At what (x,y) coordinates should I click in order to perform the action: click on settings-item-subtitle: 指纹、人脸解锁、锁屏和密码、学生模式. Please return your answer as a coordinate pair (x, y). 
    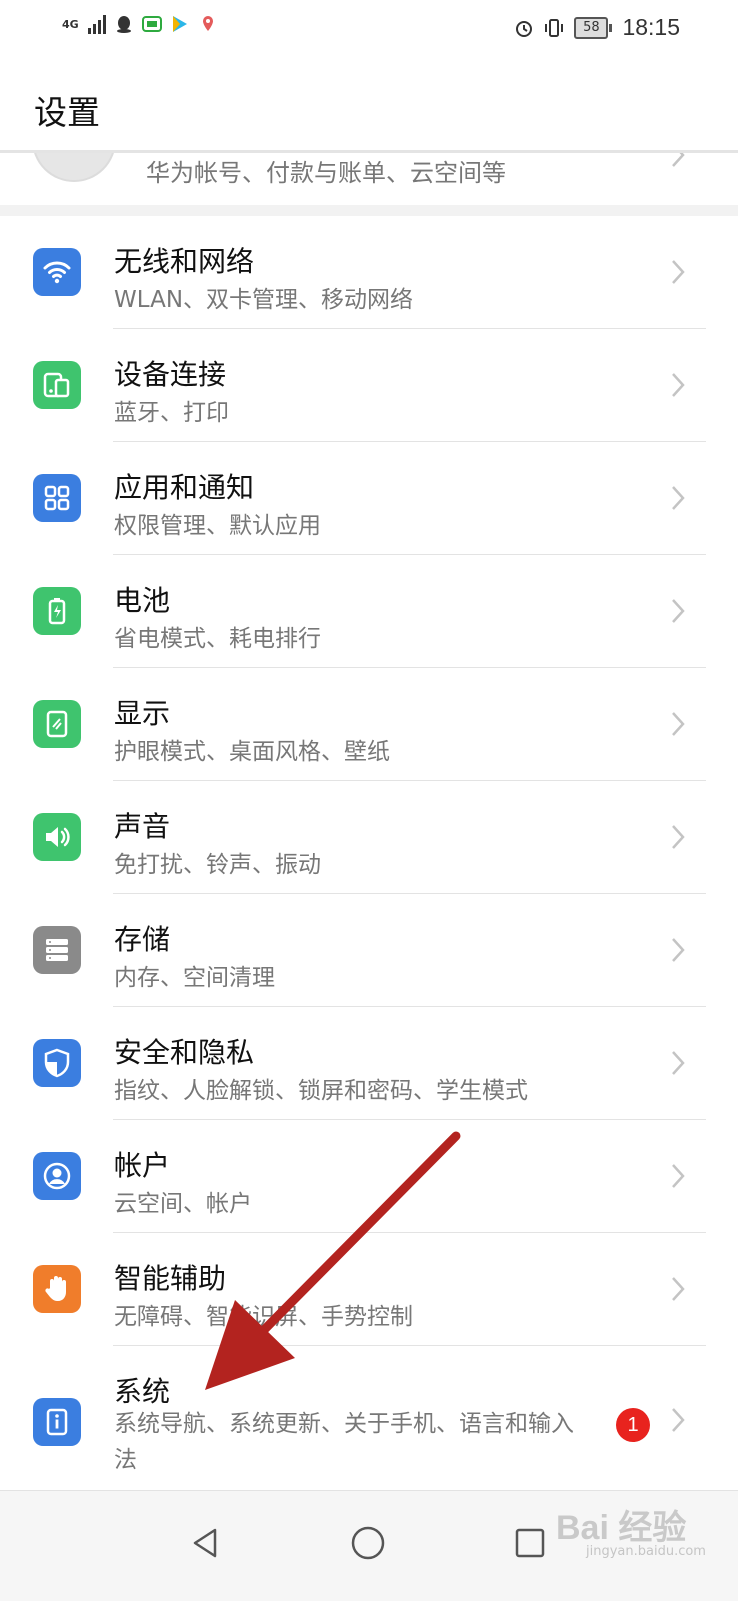
    Looking at the image, I should click on (321, 1091).